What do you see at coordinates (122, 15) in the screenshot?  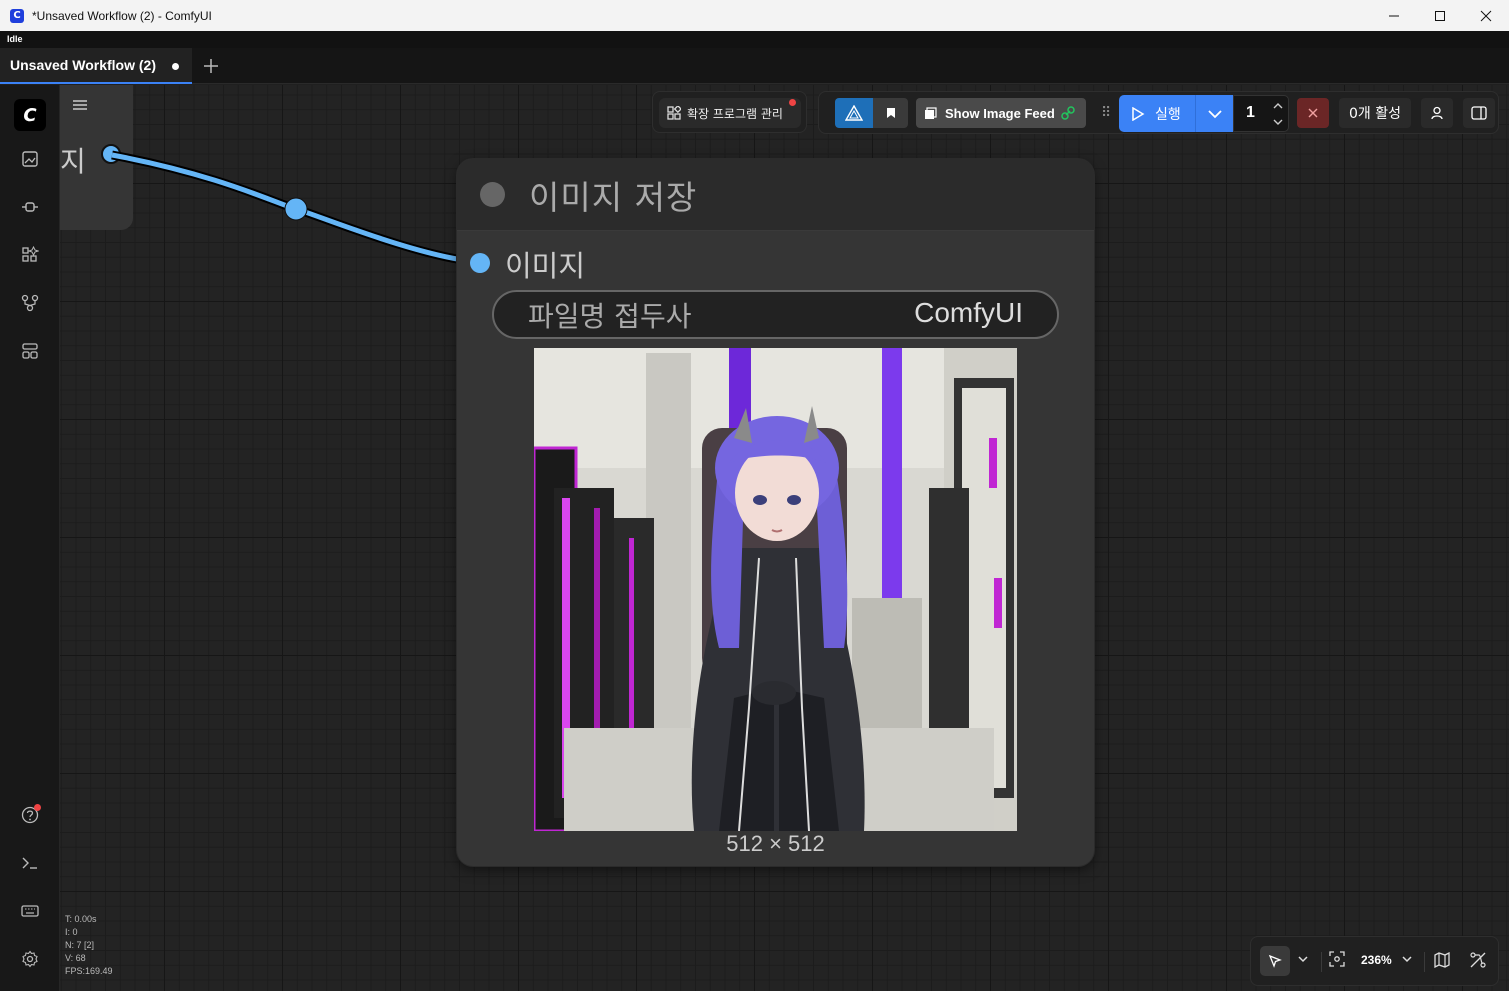 I see `window-title: *Unsaved Workflow (2) - ComfyUI` at bounding box center [122, 15].